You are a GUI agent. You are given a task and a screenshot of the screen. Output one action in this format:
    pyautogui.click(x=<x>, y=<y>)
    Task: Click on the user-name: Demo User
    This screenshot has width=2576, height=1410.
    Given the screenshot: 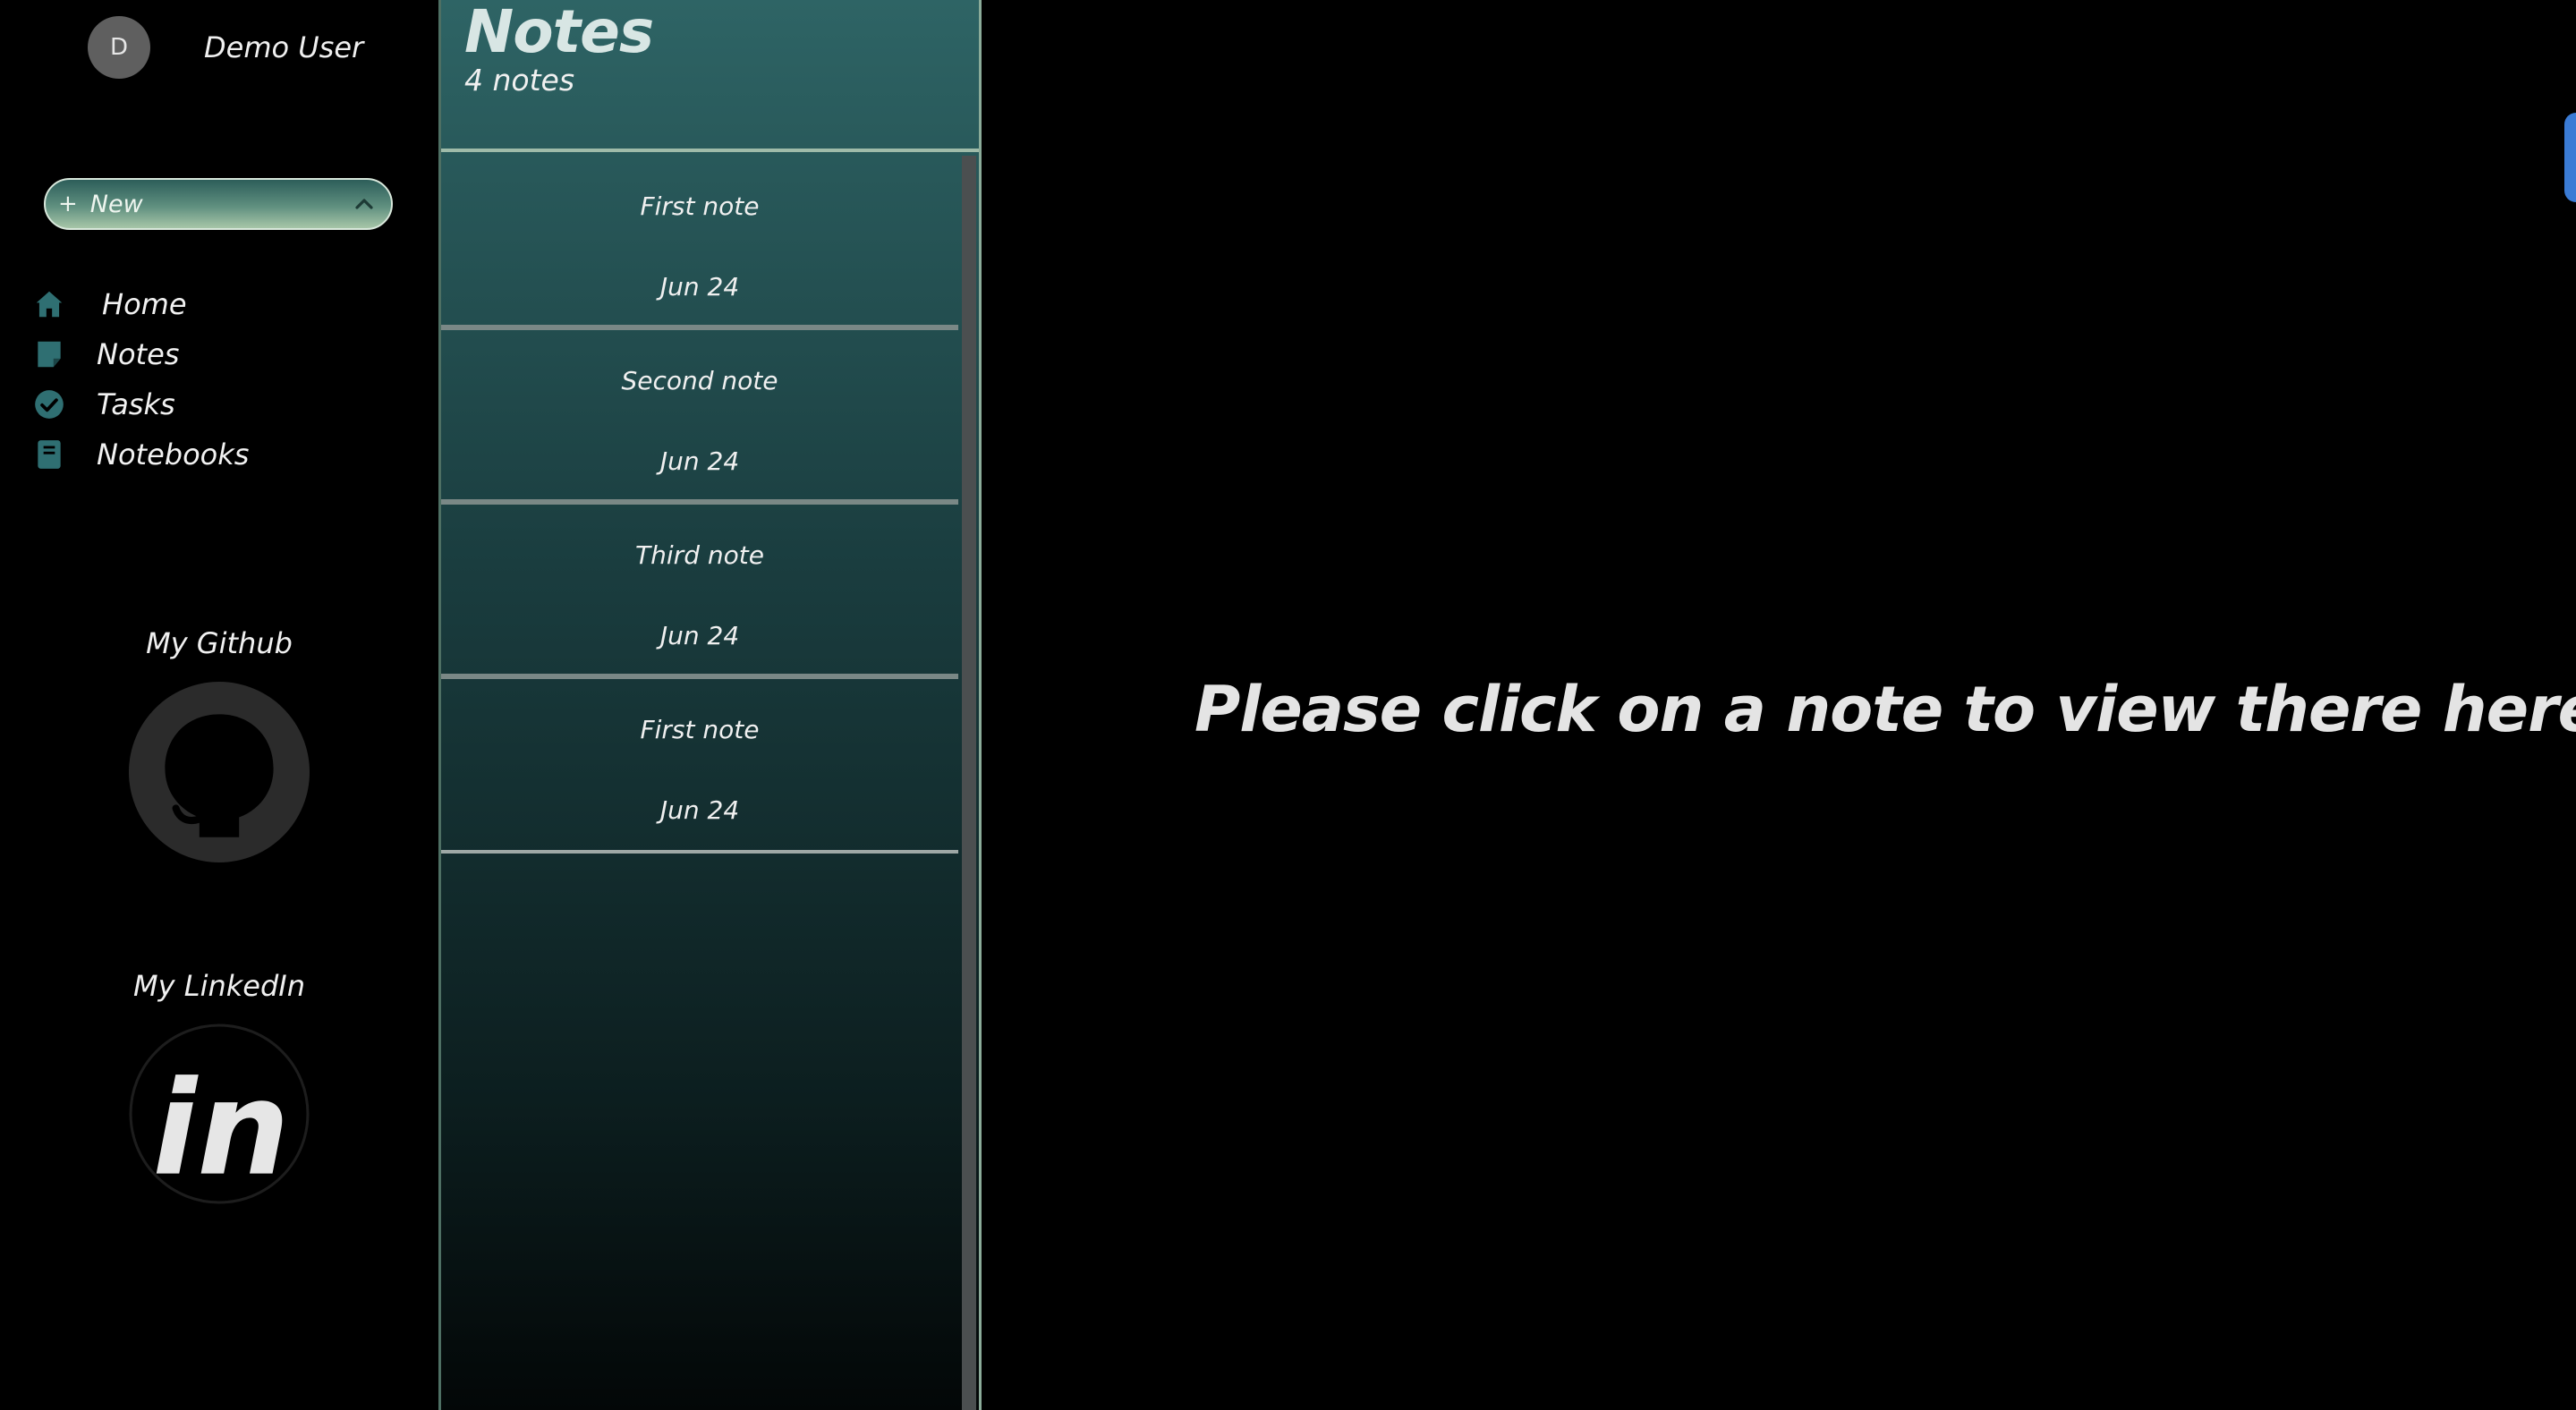 What is the action you would take?
    pyautogui.click(x=284, y=47)
    